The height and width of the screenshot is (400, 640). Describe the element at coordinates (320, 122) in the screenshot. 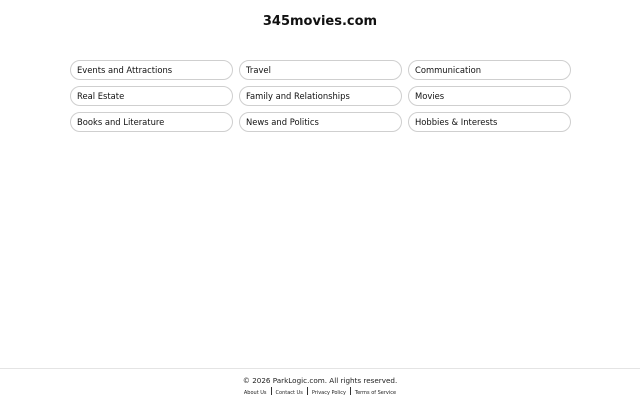

I see `topic-link-news-and-politics: News and Politics` at that location.